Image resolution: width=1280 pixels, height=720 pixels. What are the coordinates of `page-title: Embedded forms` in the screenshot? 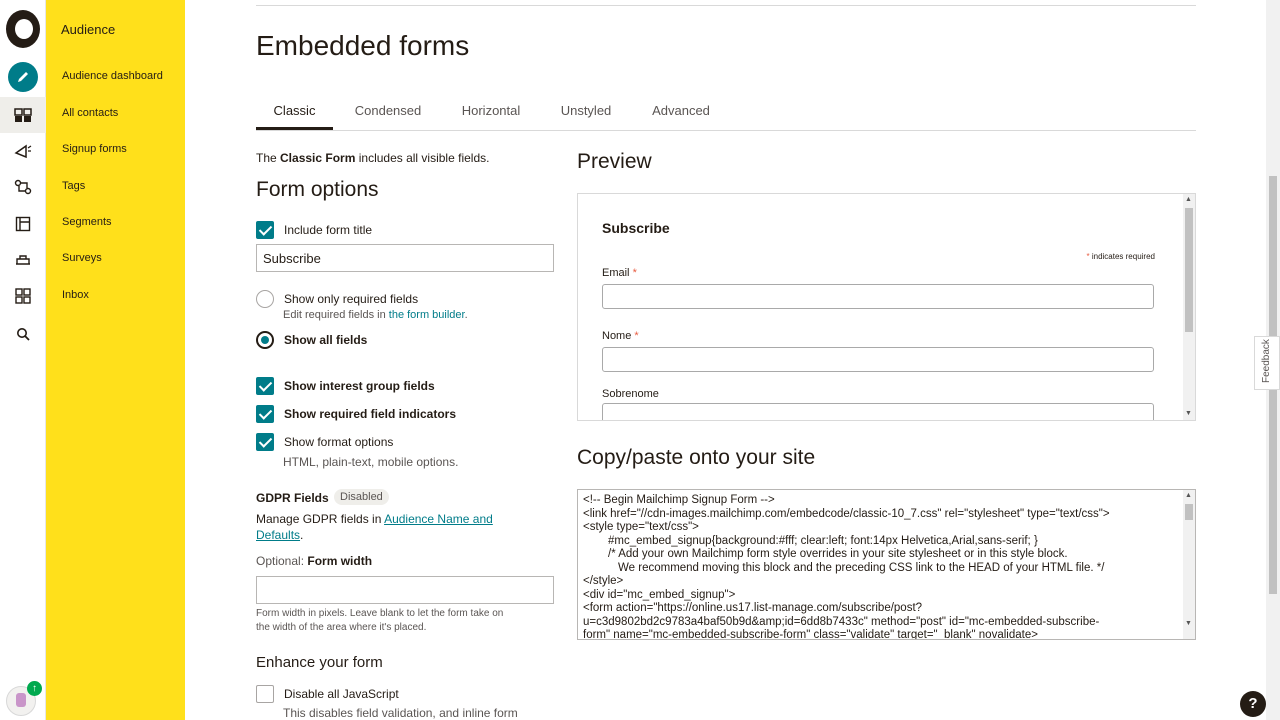 It's located at (363, 45).